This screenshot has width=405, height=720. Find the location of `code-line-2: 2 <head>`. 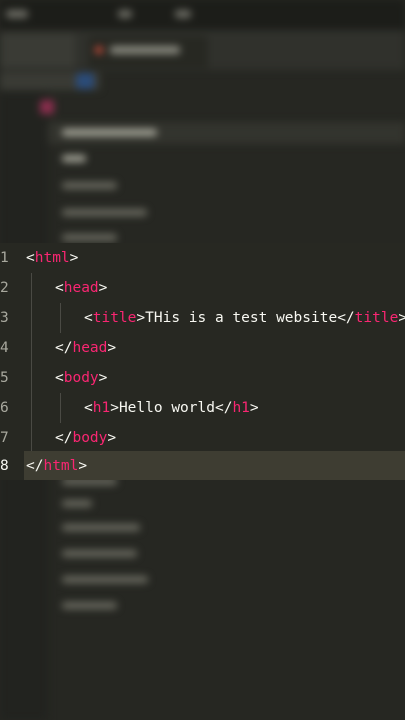

code-line-2: 2 <head> is located at coordinates (202, 288).